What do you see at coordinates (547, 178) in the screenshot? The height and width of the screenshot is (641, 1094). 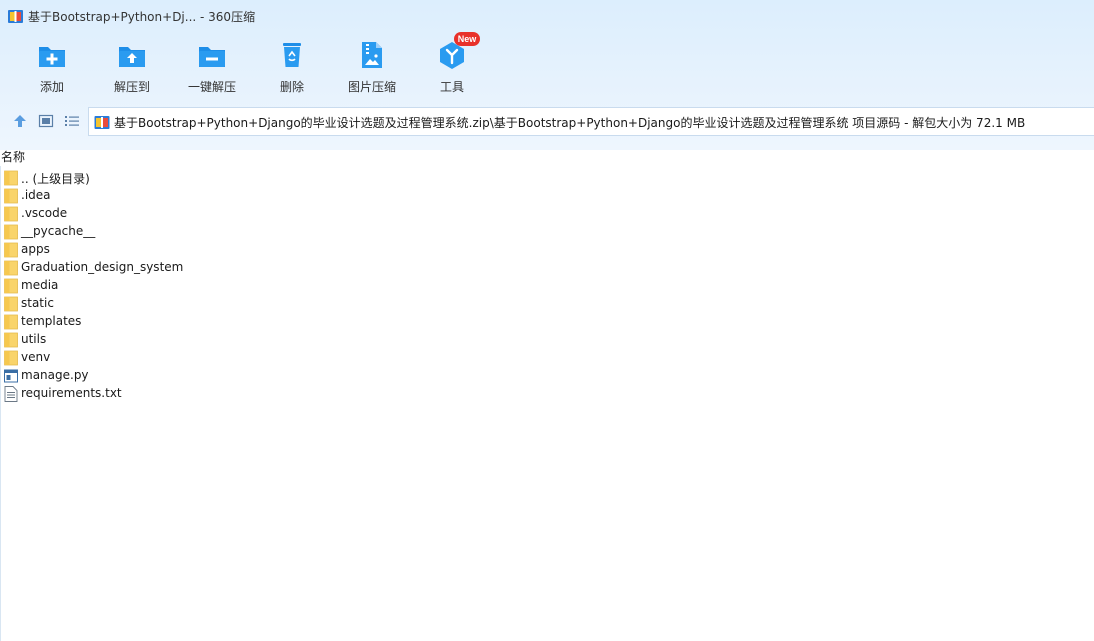 I see `list-item: .. (上级目录)` at bounding box center [547, 178].